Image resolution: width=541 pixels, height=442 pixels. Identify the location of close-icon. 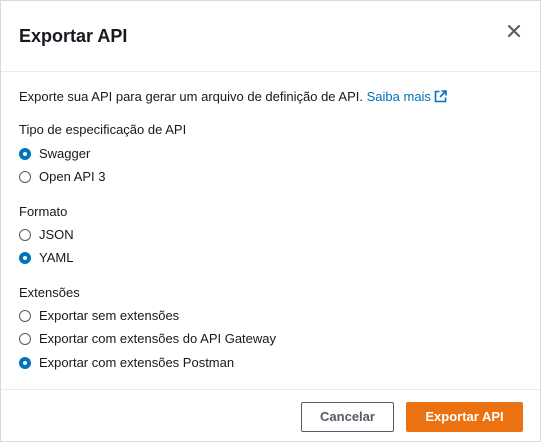
(514, 31).